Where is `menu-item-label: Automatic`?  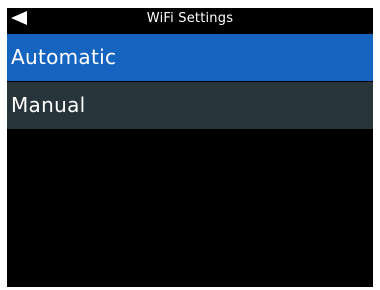
menu-item-label: Automatic is located at coordinates (64, 57).